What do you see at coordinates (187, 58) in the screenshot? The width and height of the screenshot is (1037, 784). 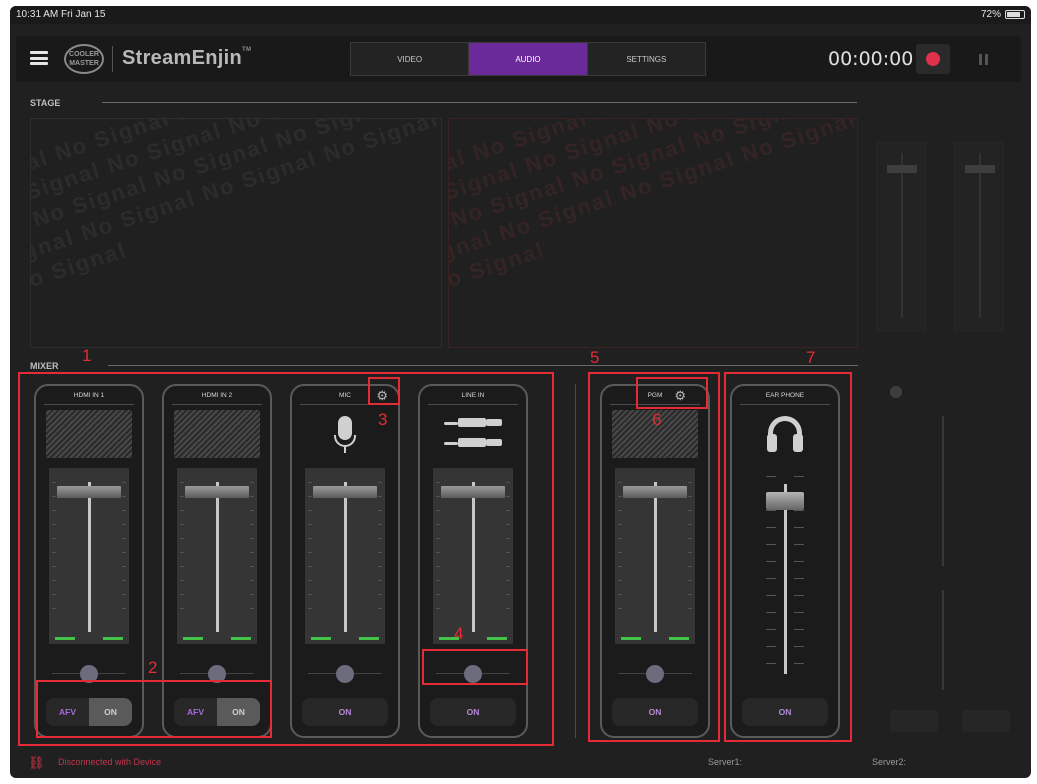 I see `app-name: StreamEnjinTM` at bounding box center [187, 58].